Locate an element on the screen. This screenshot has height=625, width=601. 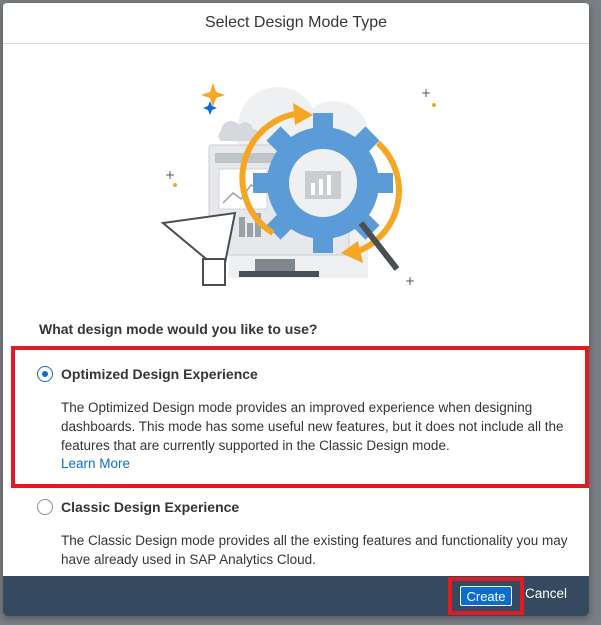
cancel-button: Cancel is located at coordinates (546, 593).